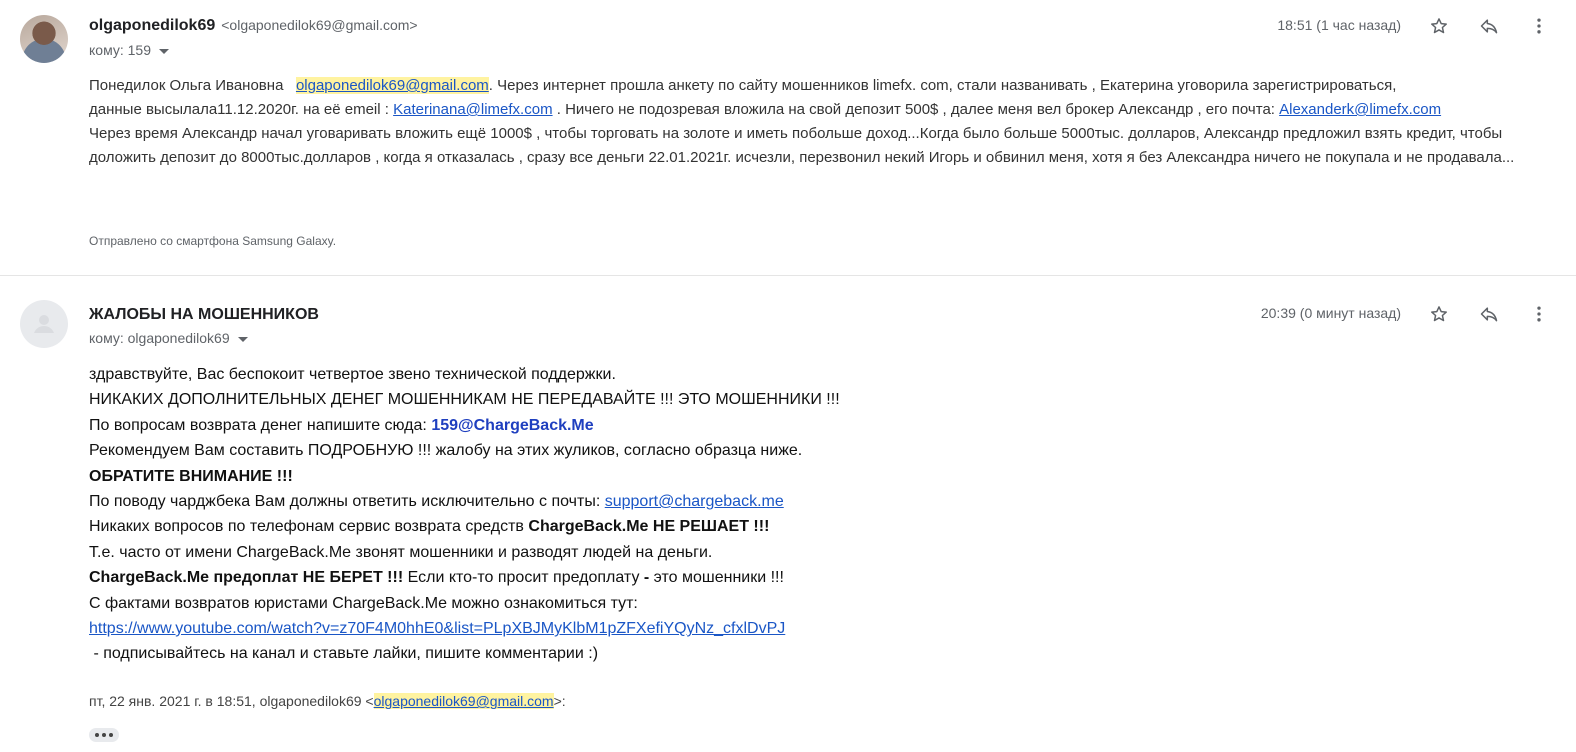 The height and width of the screenshot is (752, 1576). Describe the element at coordinates (523, 578) in the screenshot. I see `body-text: Если кто-то просит предоплату` at that location.